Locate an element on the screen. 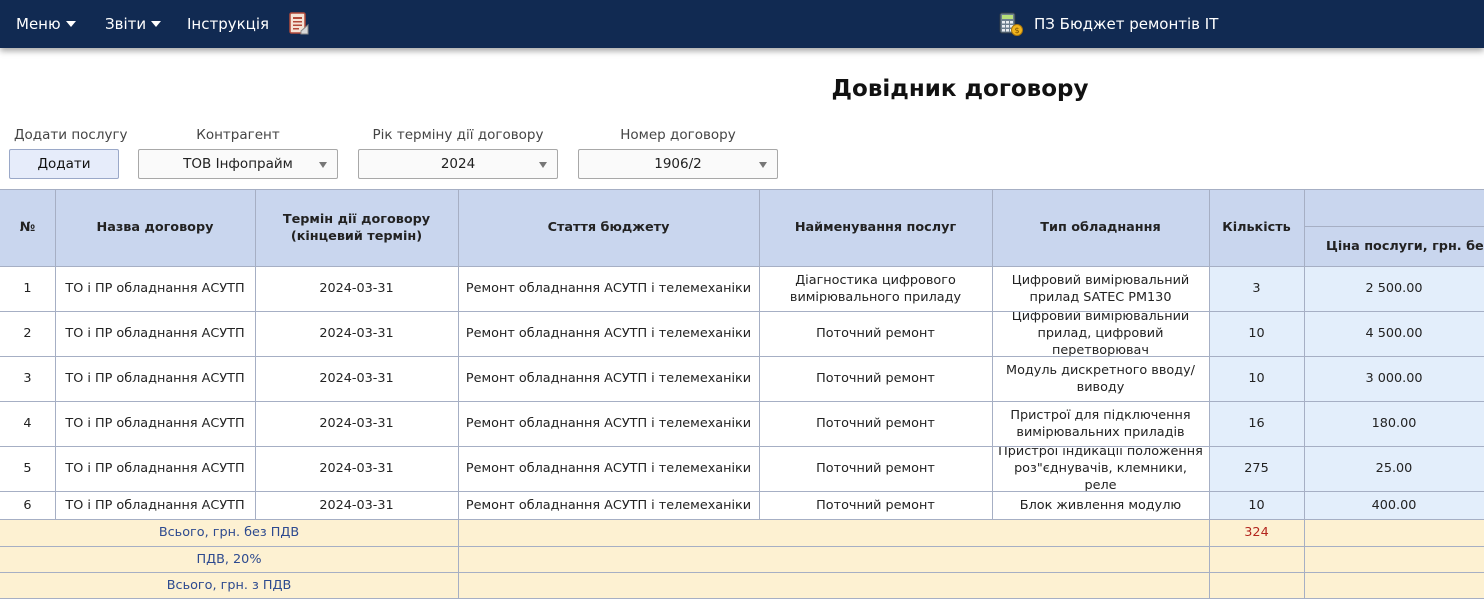  col-term-header: Термін дії договору (кінцевий термін) is located at coordinates (356, 227).